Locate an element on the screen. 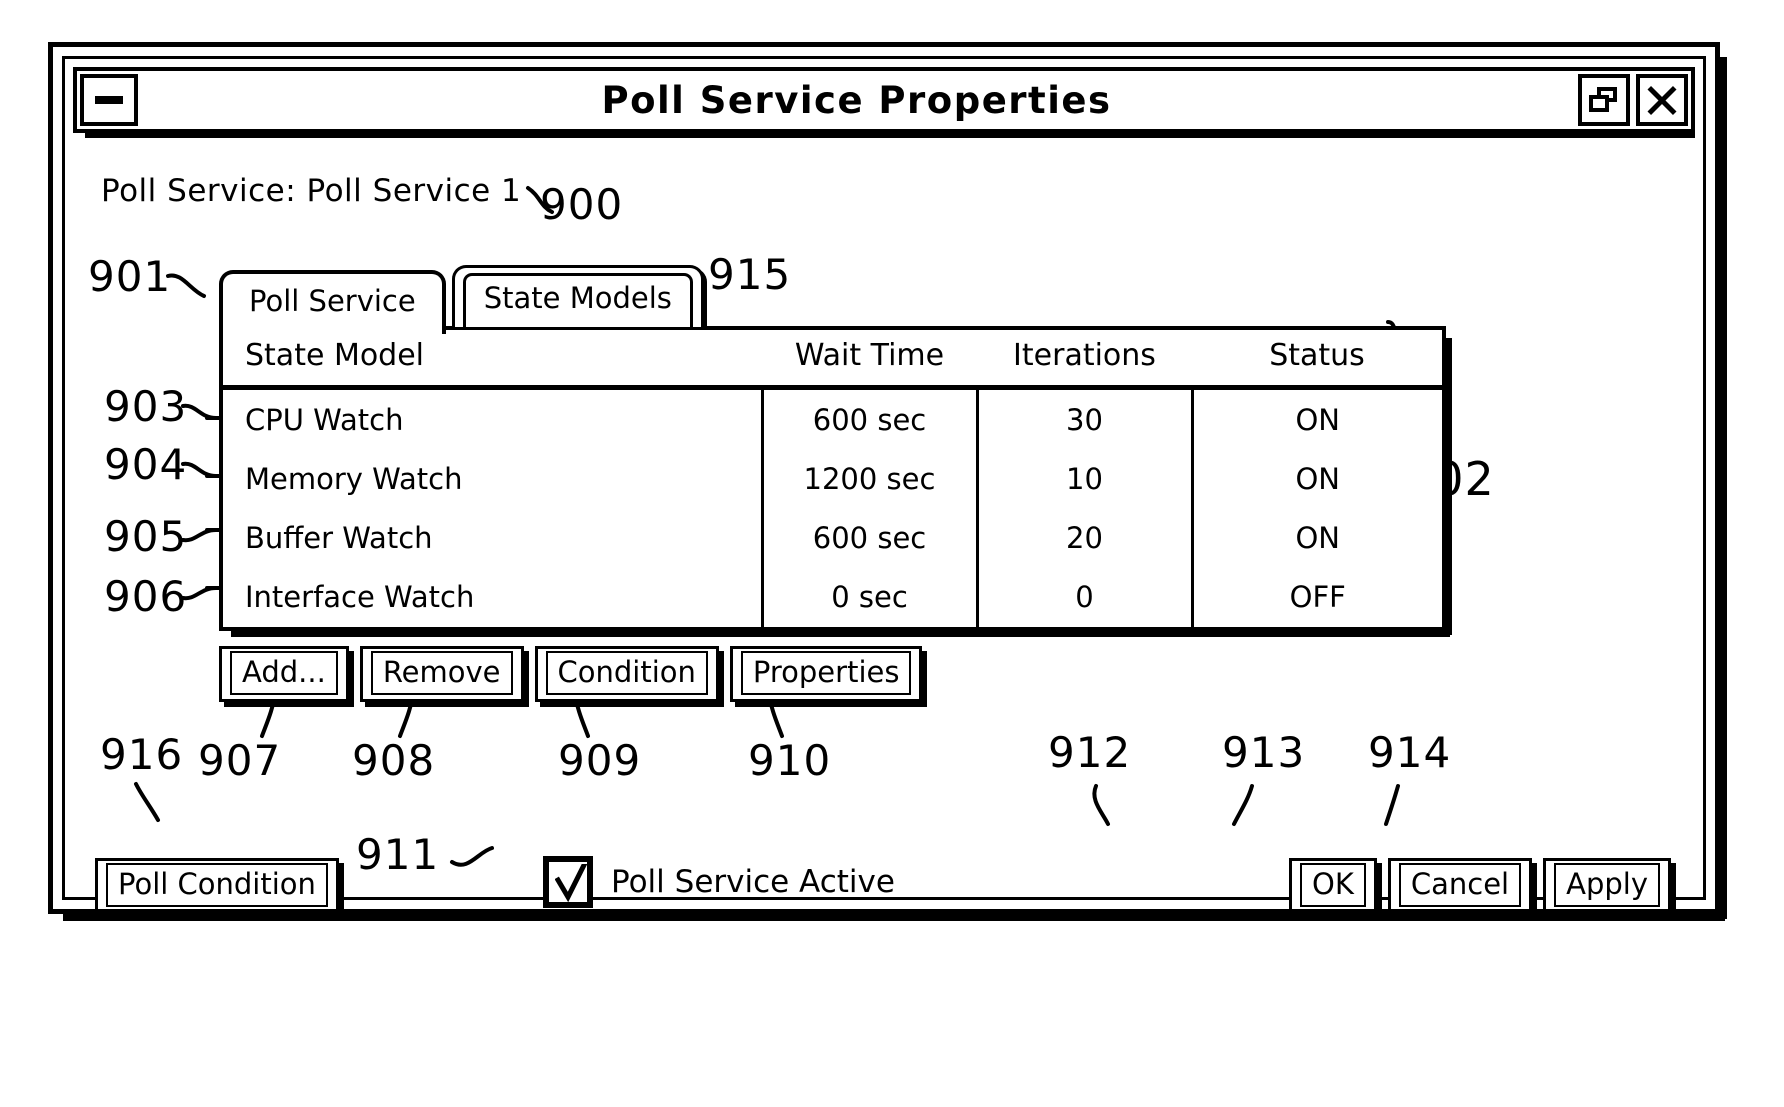  cell-wait-time: 0 sec is located at coordinates (868, 597).